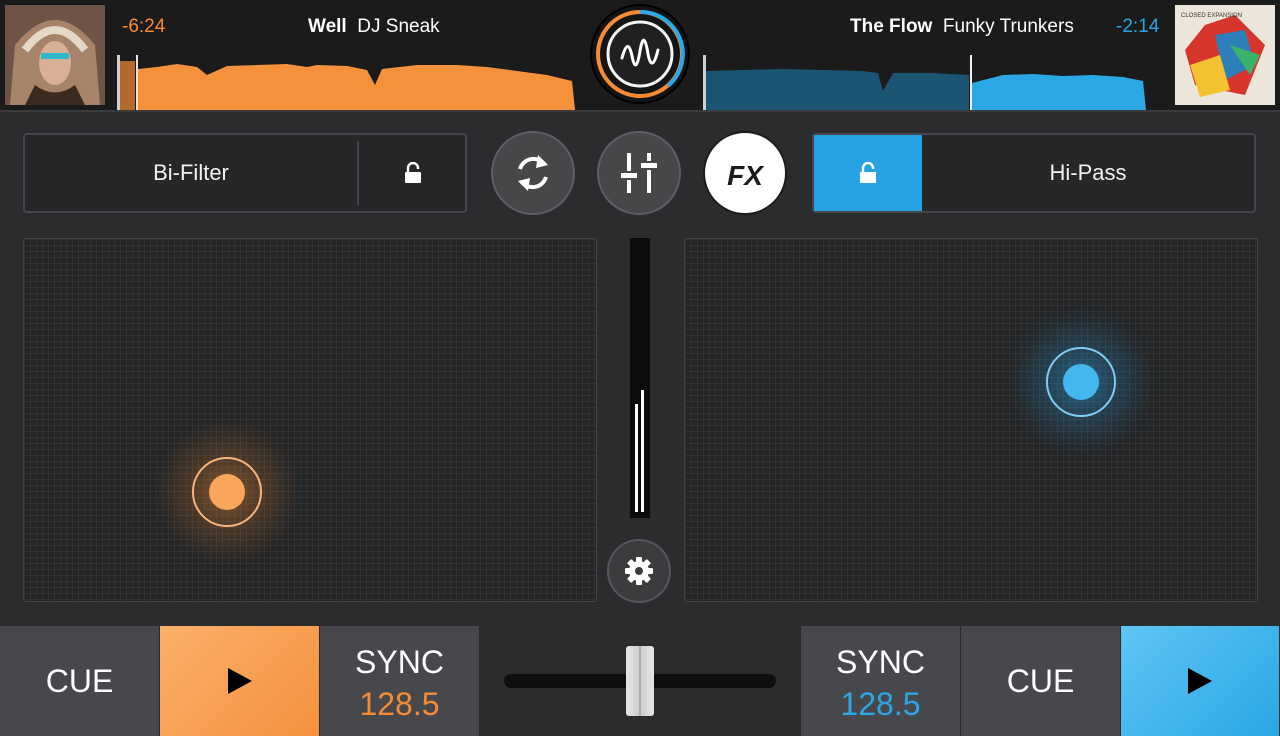  I want to click on track-artist-left: DJ Sneak, so click(398, 26).